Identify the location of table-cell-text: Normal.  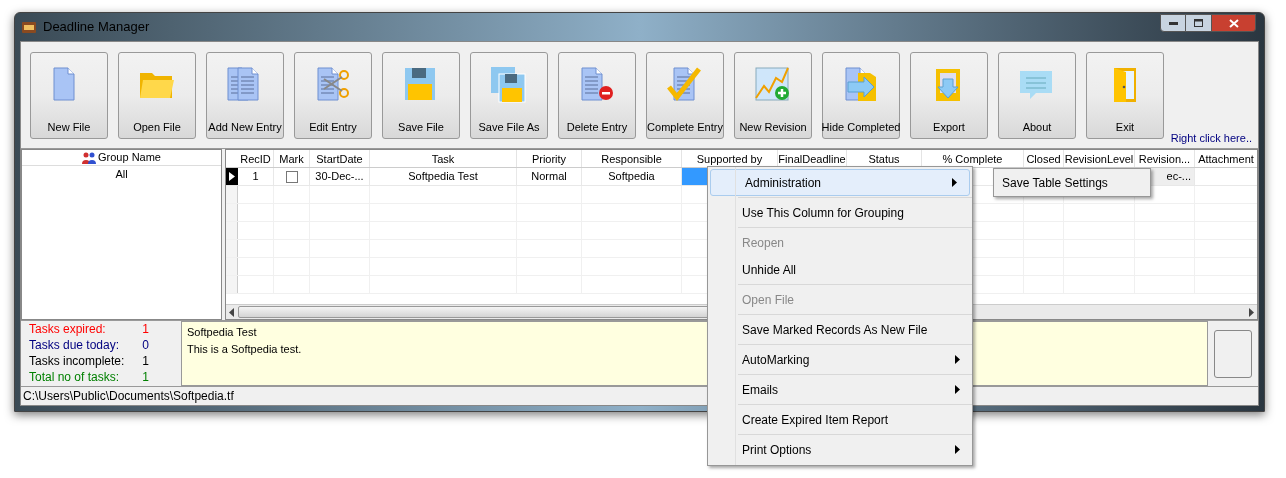
(549, 177).